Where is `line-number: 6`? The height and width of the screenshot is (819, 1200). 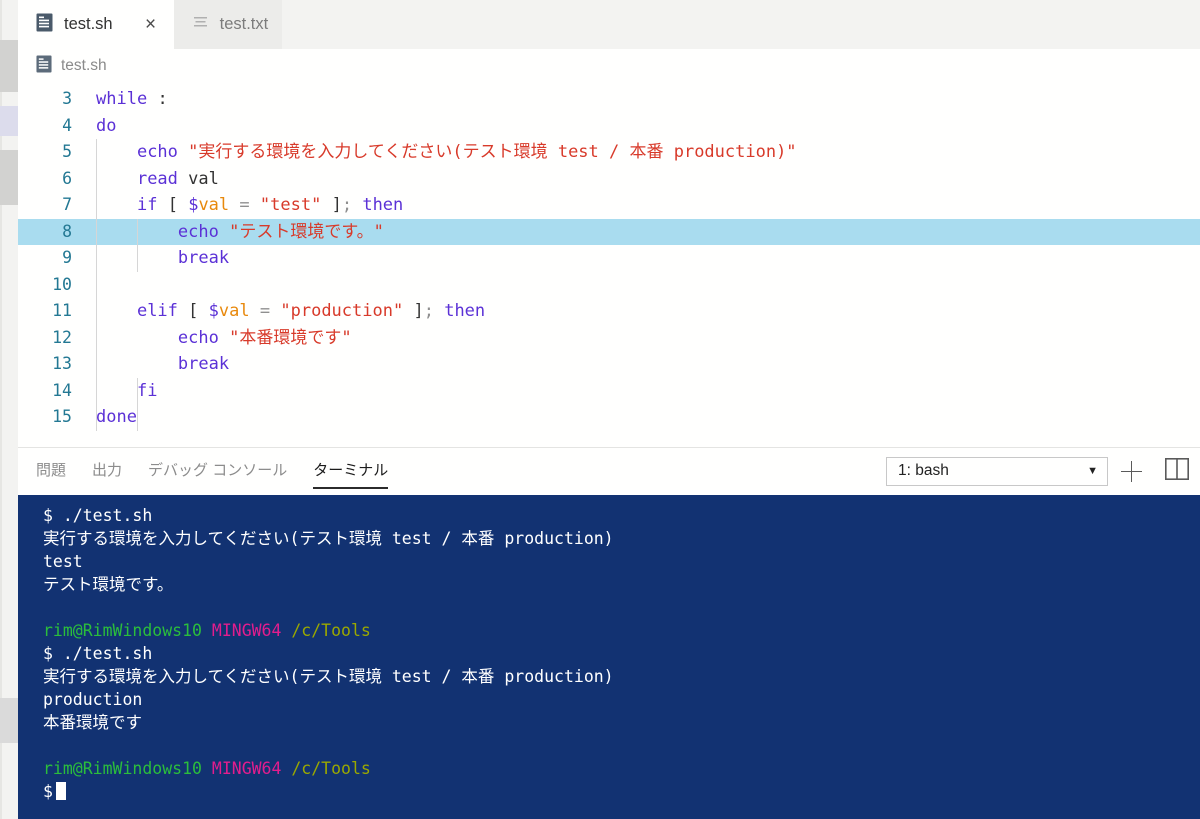 line-number: 6 is located at coordinates (67, 178).